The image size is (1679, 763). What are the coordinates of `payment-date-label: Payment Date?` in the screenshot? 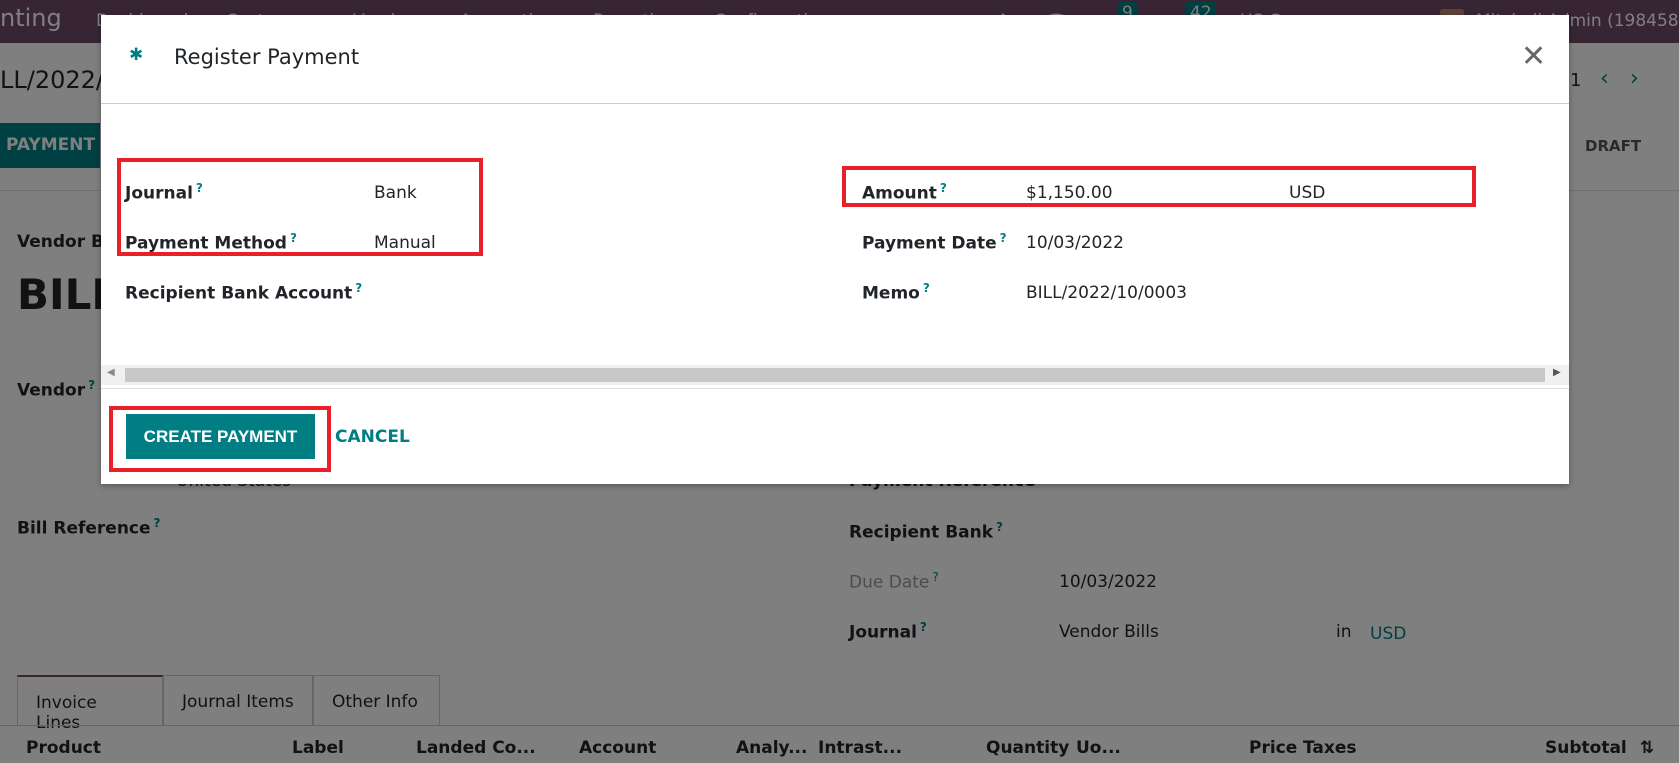 It's located at (934, 242).